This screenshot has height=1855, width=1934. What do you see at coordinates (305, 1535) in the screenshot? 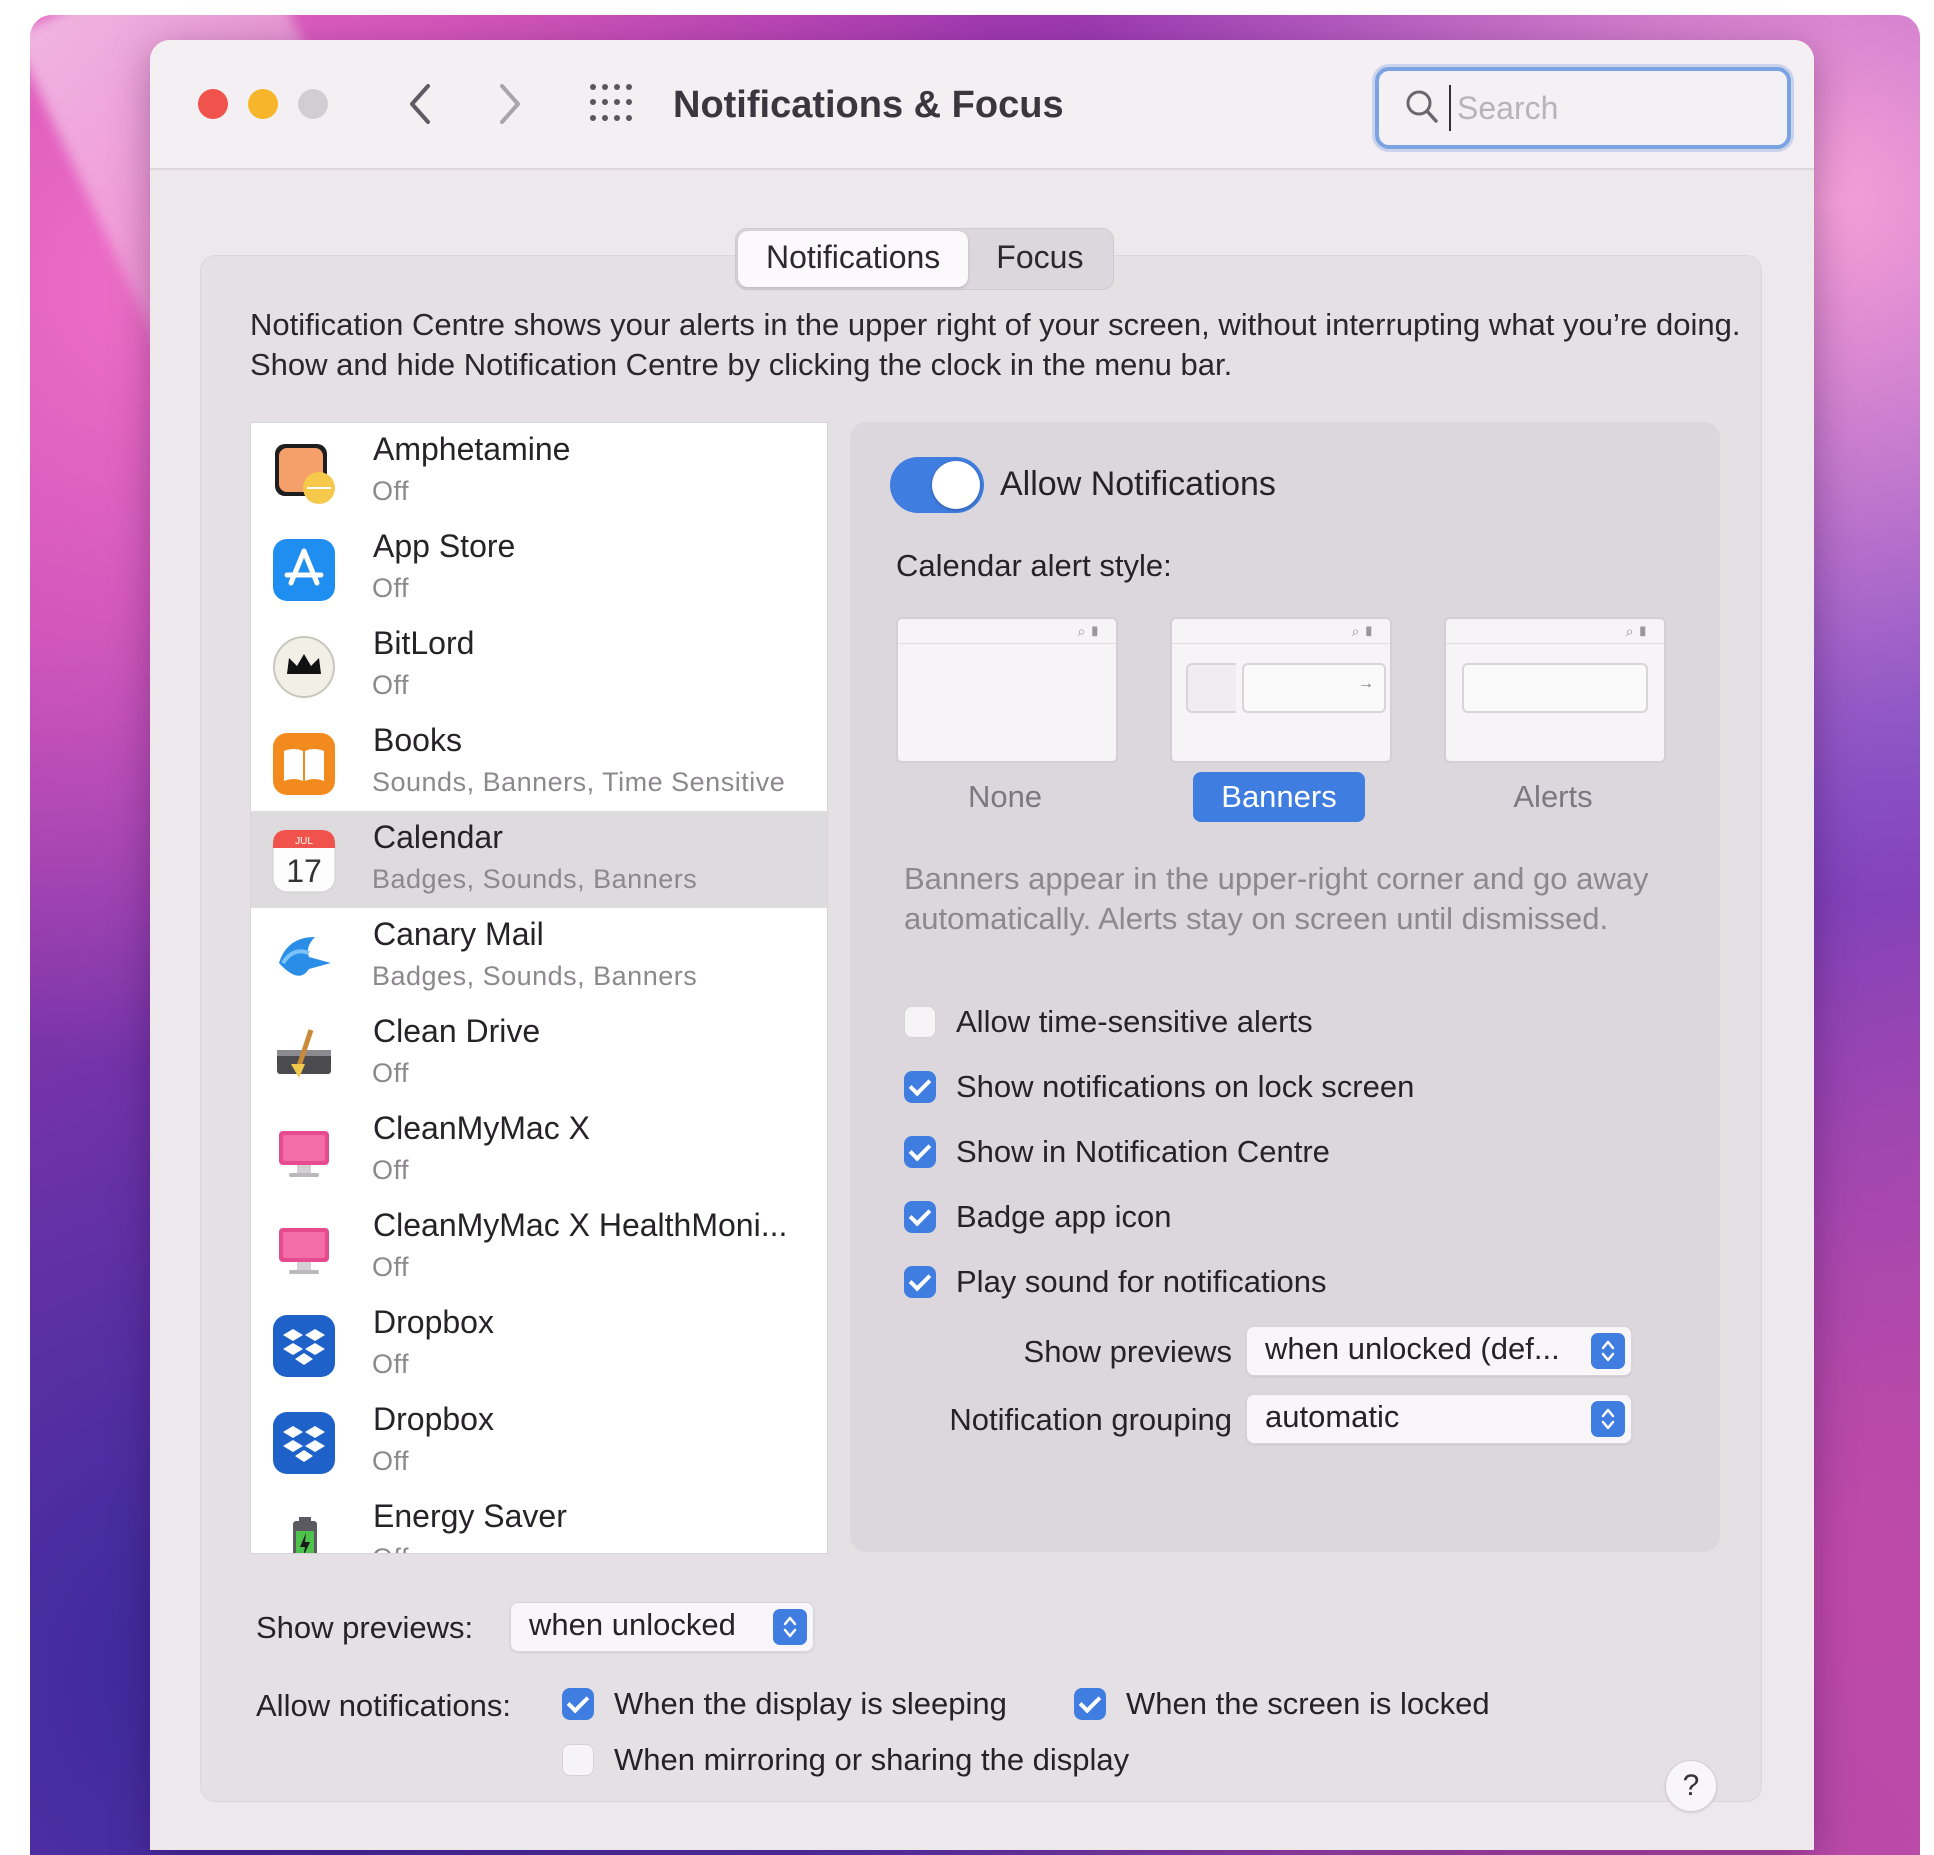
I see `energy-saver-icon` at bounding box center [305, 1535].